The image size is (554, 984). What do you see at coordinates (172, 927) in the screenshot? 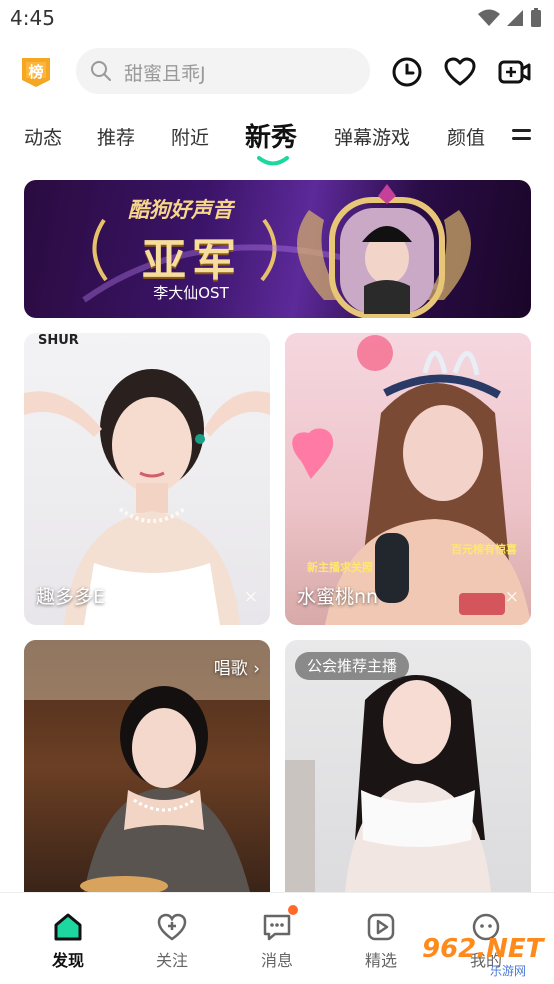
I see `follow-heart-icon` at bounding box center [172, 927].